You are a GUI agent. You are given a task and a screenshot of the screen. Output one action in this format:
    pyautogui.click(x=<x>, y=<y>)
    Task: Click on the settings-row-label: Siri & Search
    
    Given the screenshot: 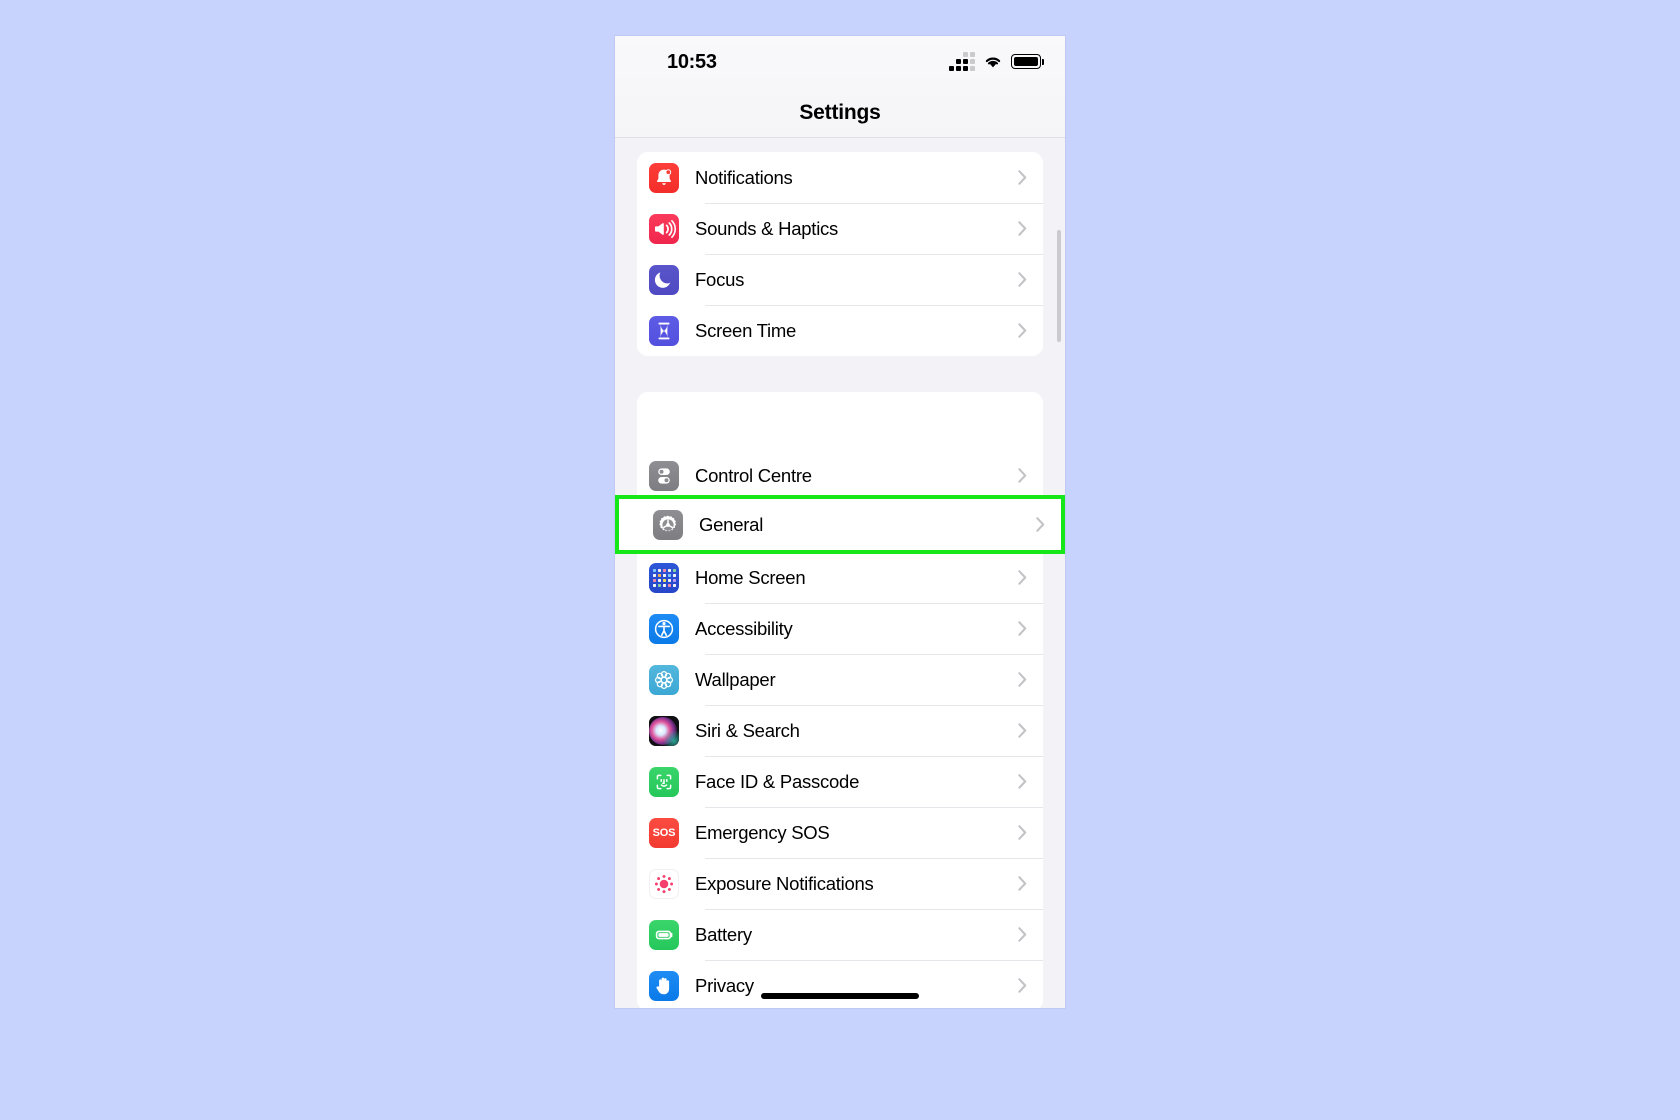 What is the action you would take?
    pyautogui.click(x=747, y=730)
    